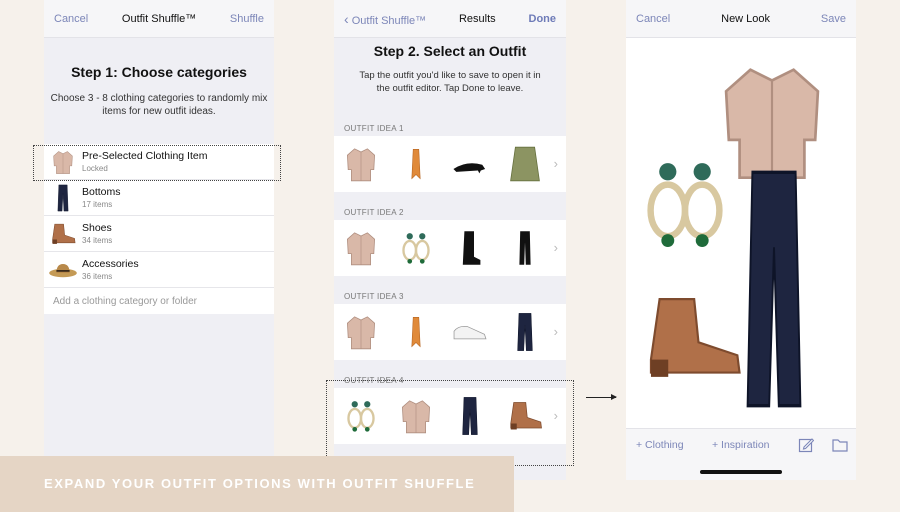  Describe the element at coordinates (741, 454) in the screenshot. I see `editor-toolbar: + Clothing + Inspiration` at that location.